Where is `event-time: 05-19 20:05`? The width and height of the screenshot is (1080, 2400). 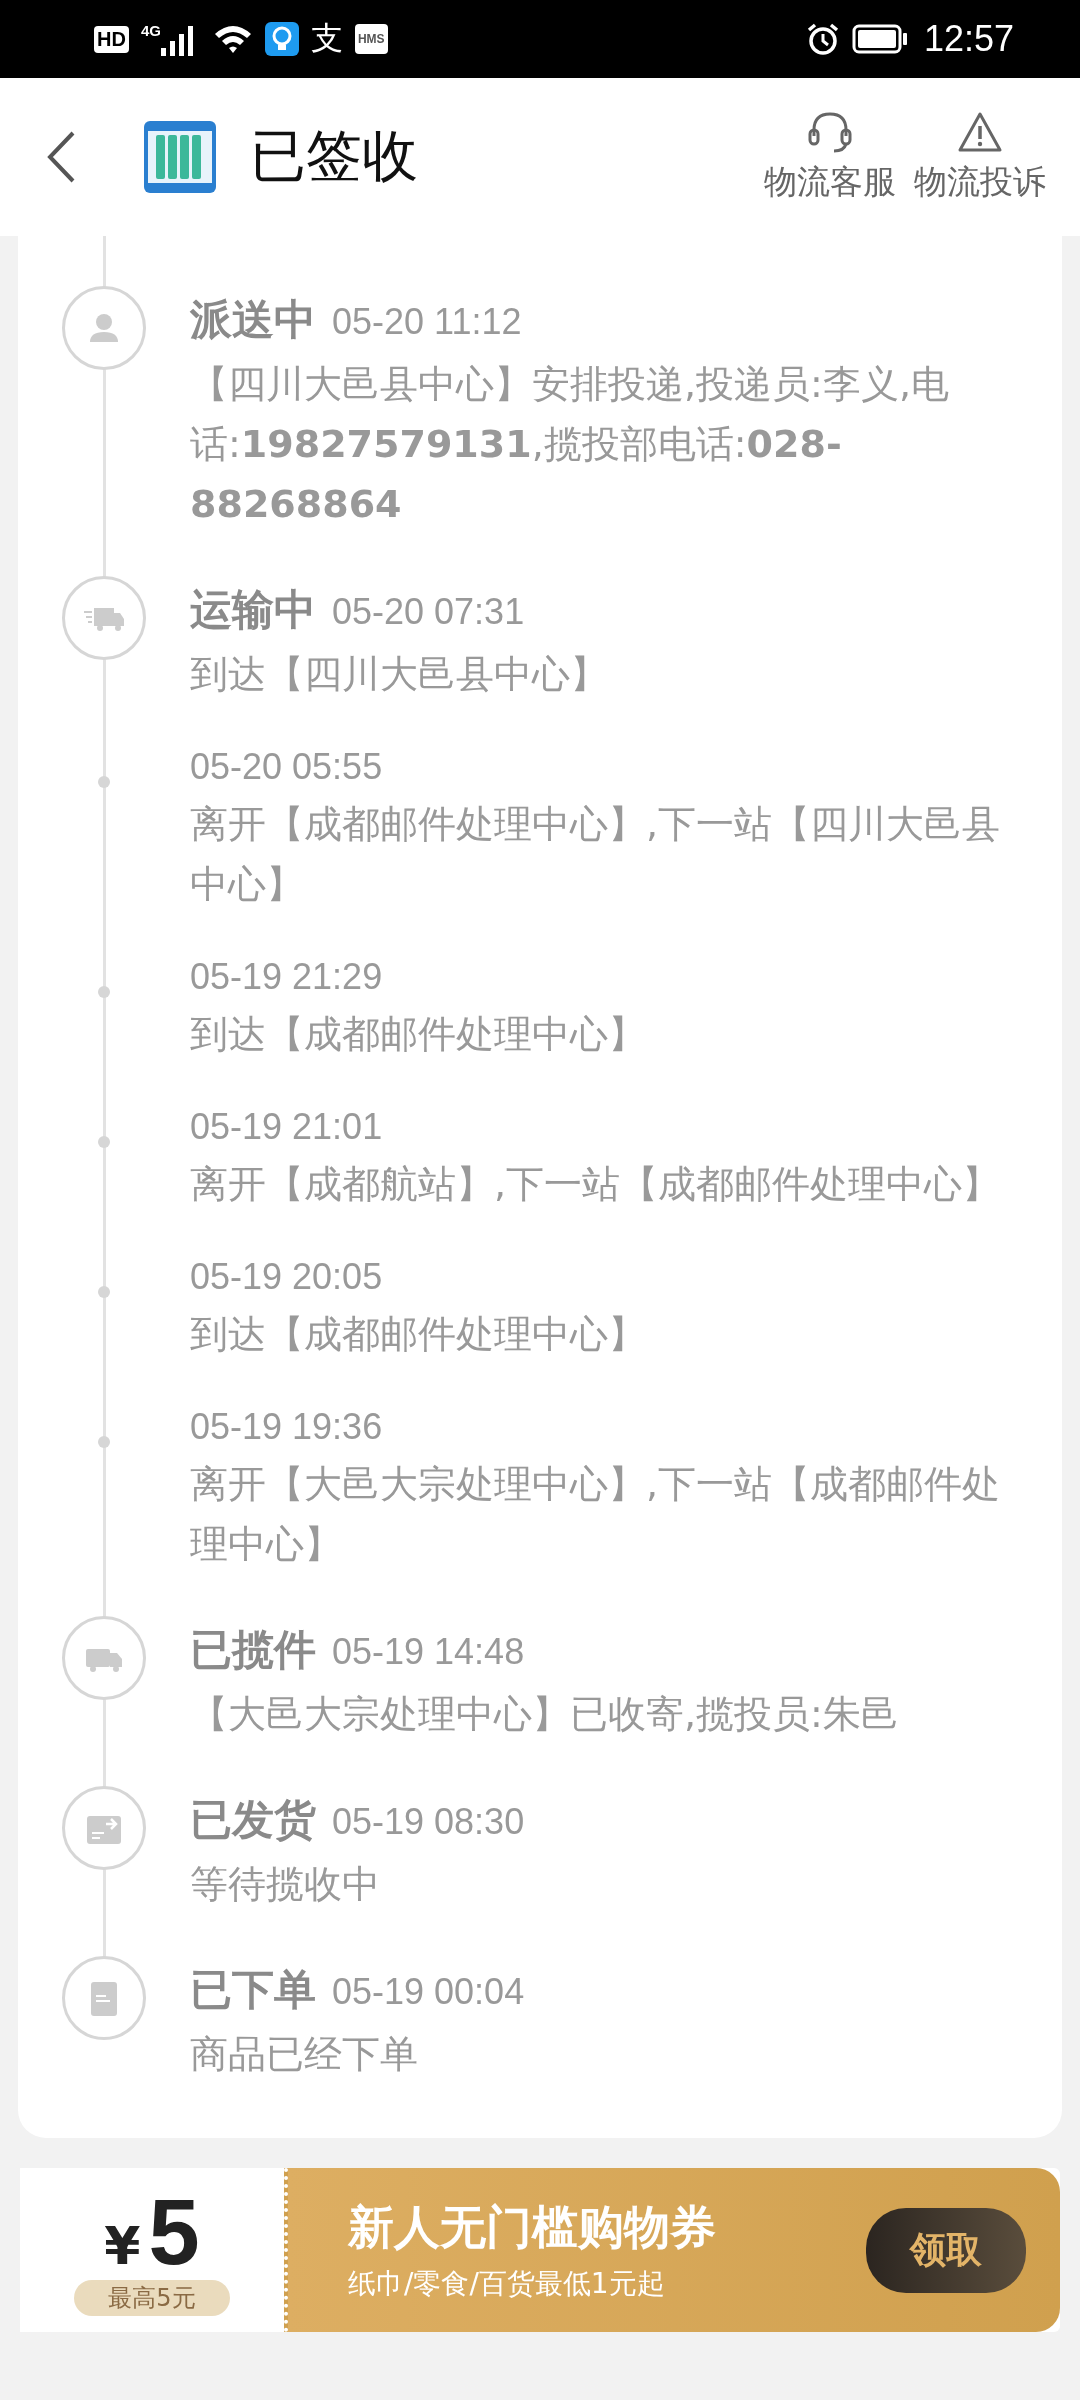 event-time: 05-19 20:05 is located at coordinates (286, 1277).